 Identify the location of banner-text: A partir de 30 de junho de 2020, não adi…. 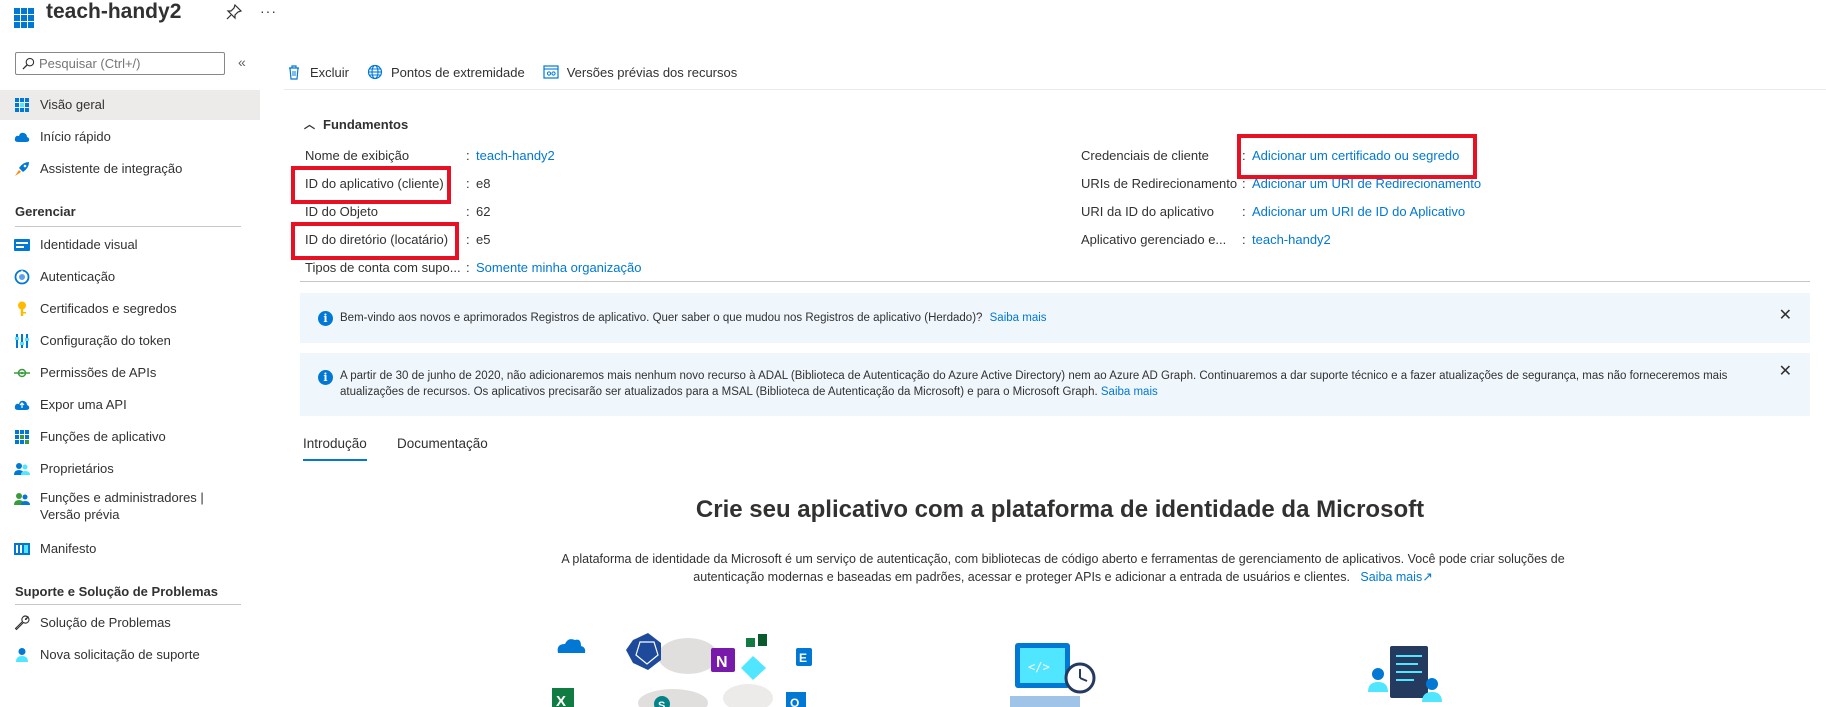
(1060, 384).